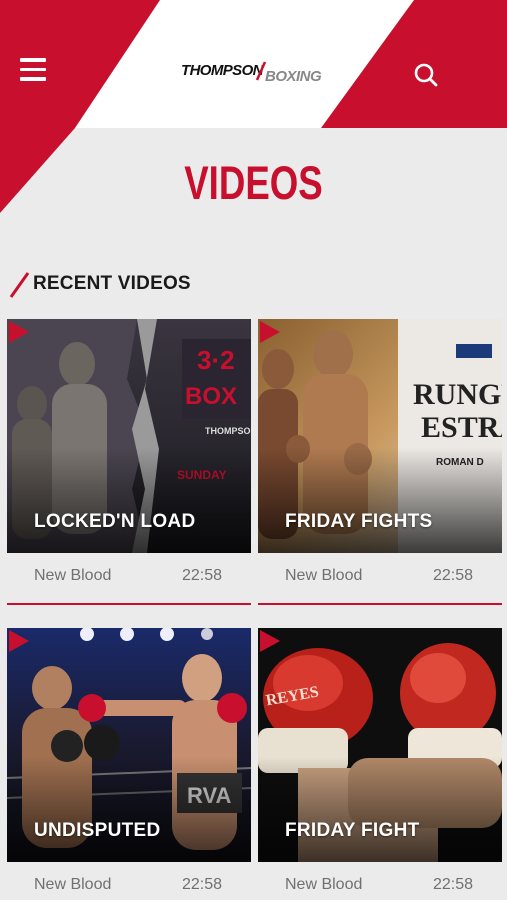 Image resolution: width=507 pixels, height=900 pixels. I want to click on video-title: UNDISPUTED, so click(97, 830).